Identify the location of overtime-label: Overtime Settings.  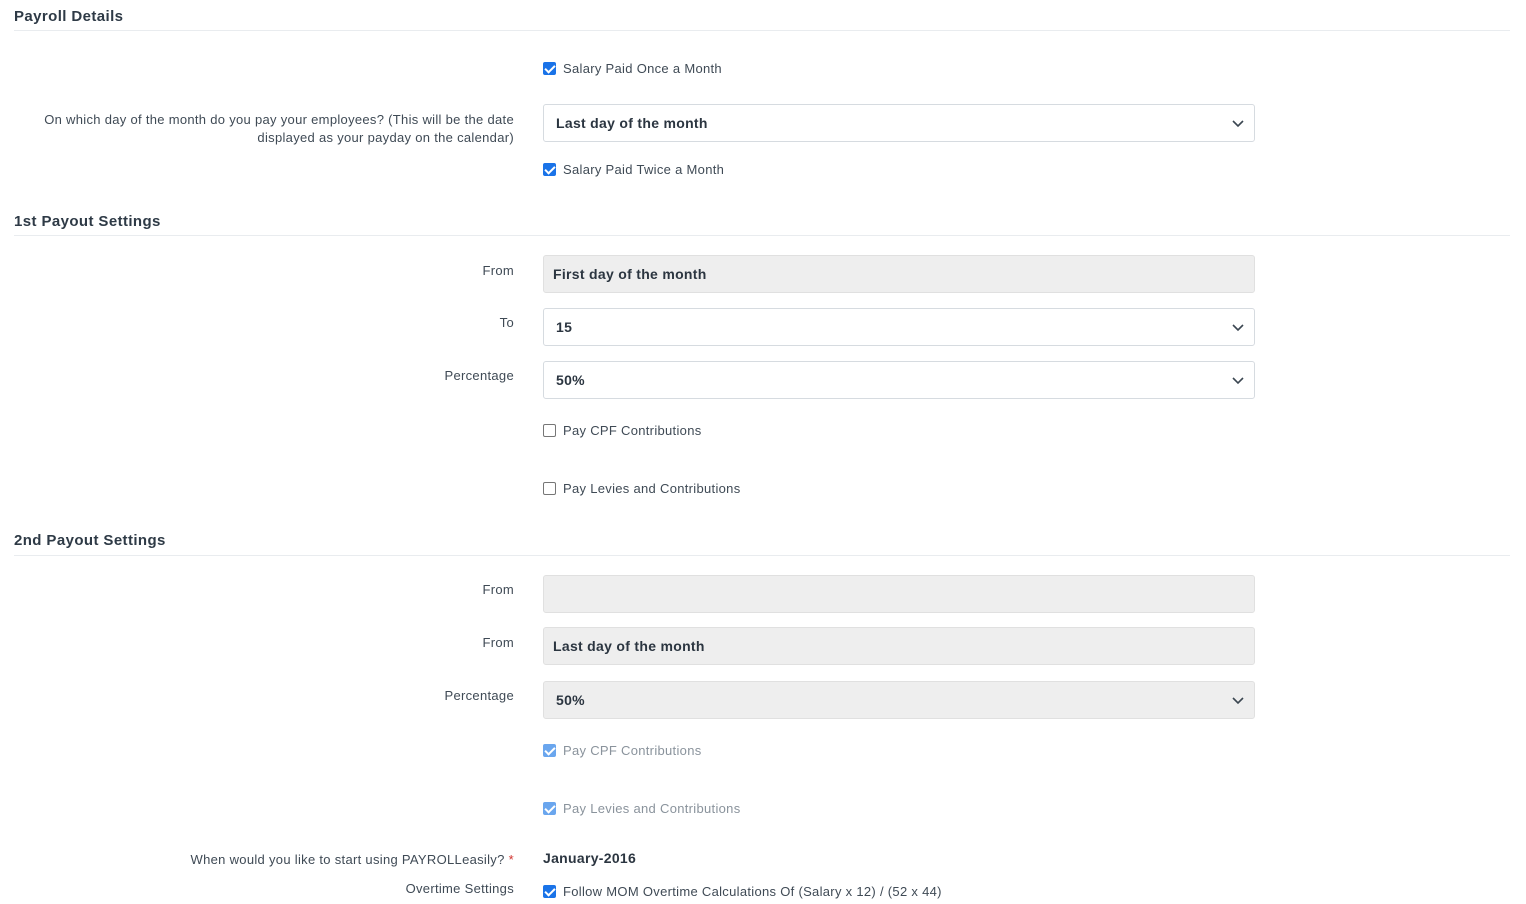
(459, 888).